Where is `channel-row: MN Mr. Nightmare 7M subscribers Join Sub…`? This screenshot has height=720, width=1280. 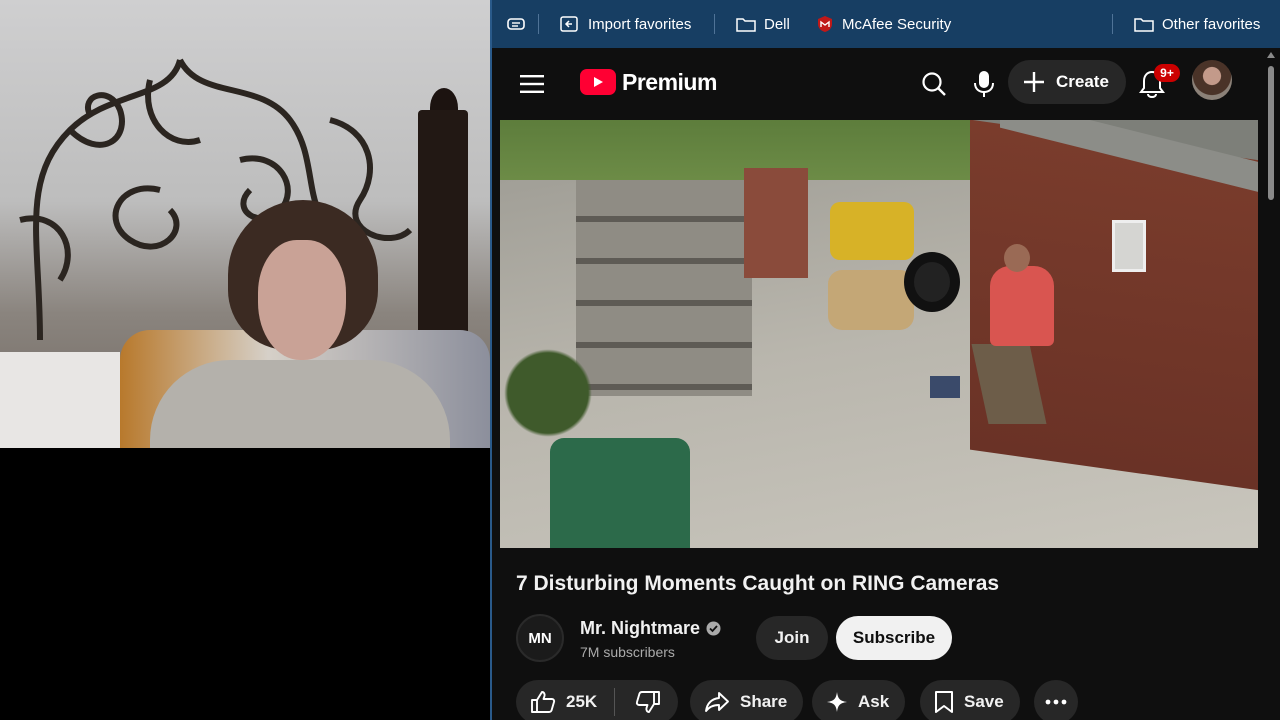 channel-row: MN Mr. Nightmare 7M subscribers Join Sub… is located at coordinates (886, 638).